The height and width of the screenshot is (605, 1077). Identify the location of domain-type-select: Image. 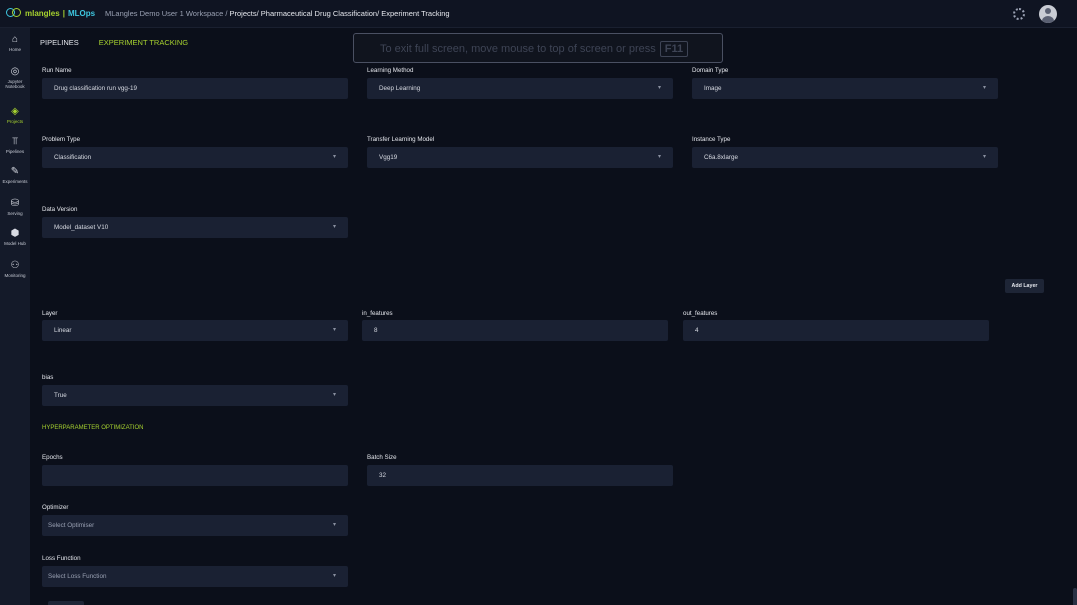
(845, 88).